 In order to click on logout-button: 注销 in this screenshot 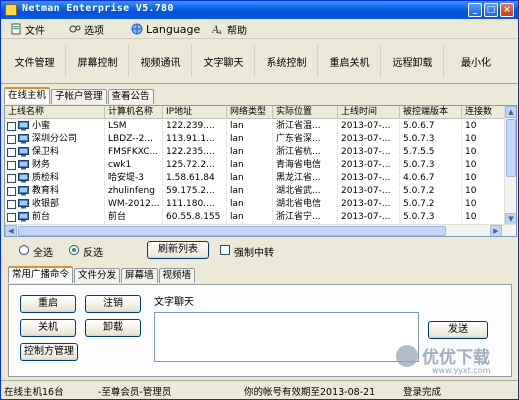, I will do `click(113, 304)`.